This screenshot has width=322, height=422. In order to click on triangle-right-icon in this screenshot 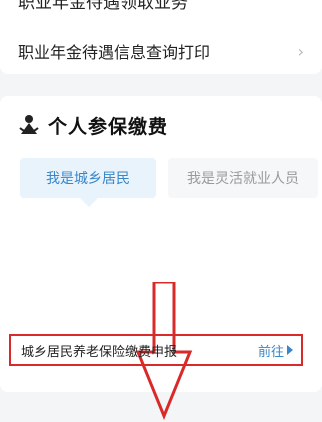, I will do `click(290, 350)`.